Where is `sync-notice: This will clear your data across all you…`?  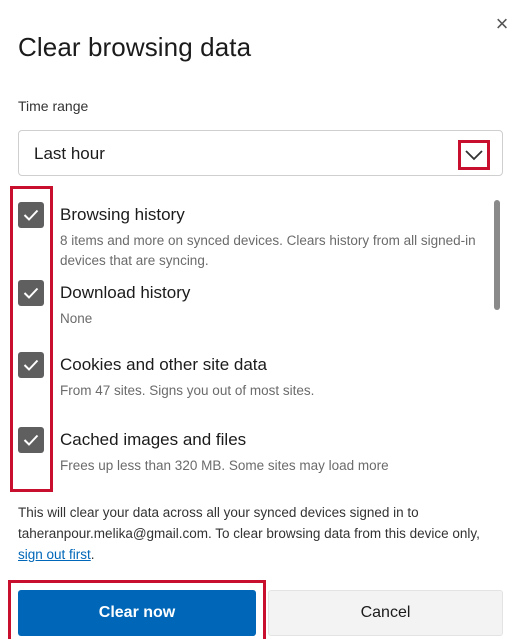
sync-notice: This will clear your data across all you… is located at coordinates (260, 533).